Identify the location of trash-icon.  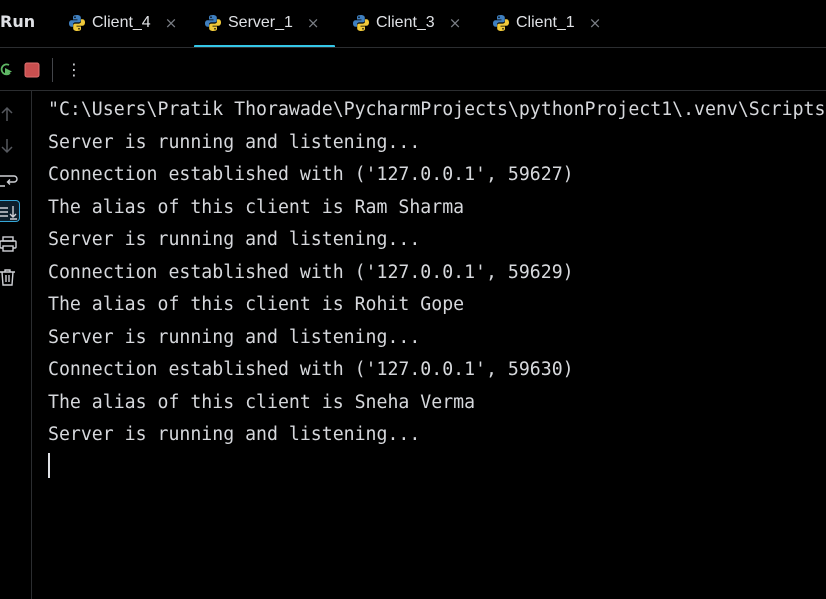
(7, 277).